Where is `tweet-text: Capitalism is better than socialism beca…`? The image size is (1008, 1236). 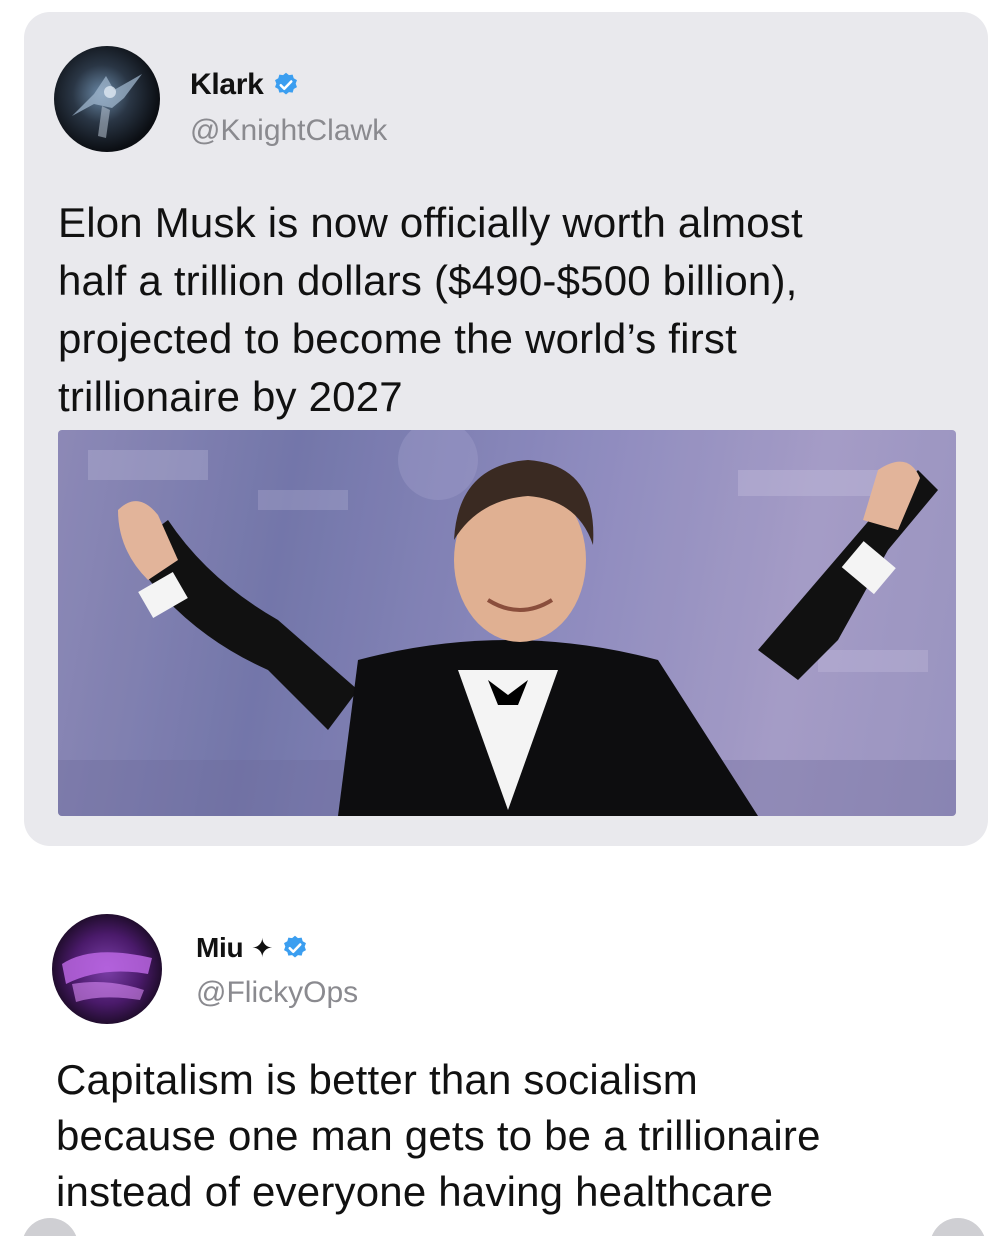
tweet-text: Capitalism is better than socialism beca… is located at coordinates (526, 1136).